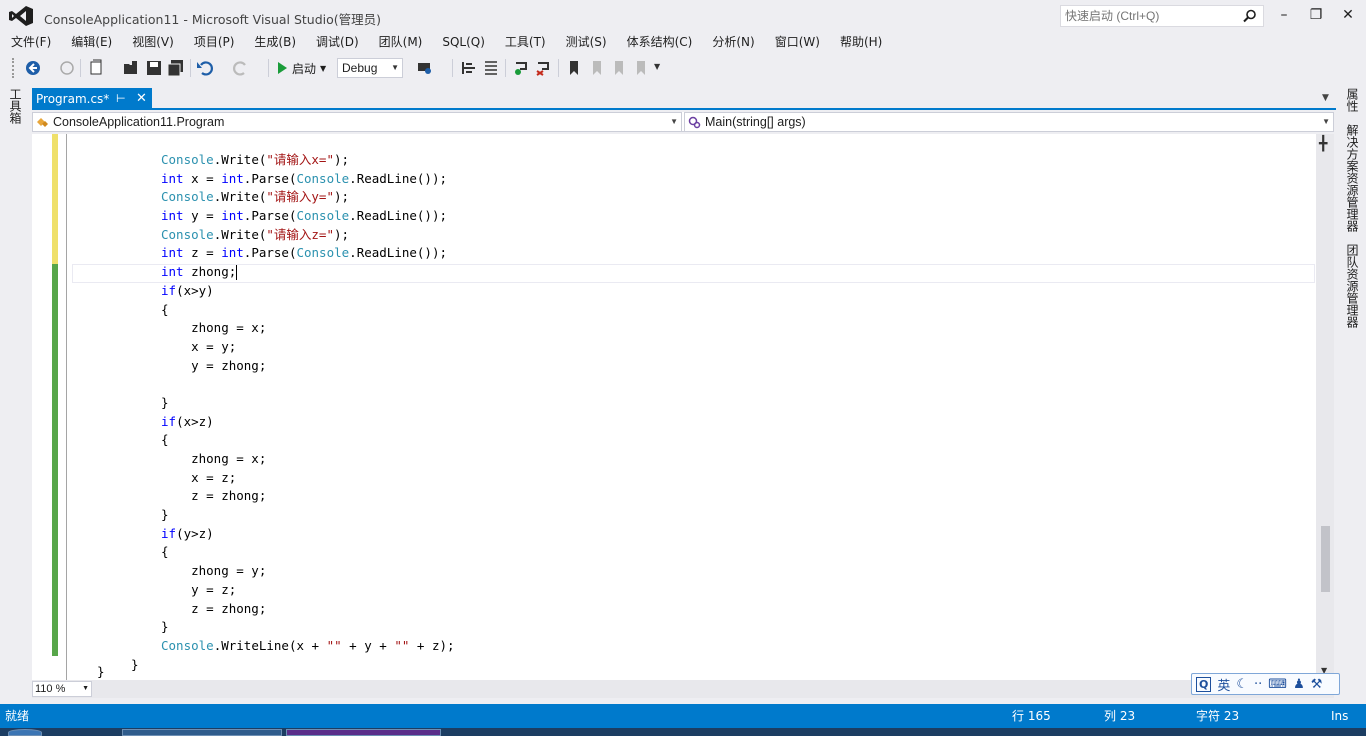 This screenshot has width=1366, height=736. Describe the element at coordinates (30, 42) in the screenshot. I see `menu-file: 文件(F)` at that location.